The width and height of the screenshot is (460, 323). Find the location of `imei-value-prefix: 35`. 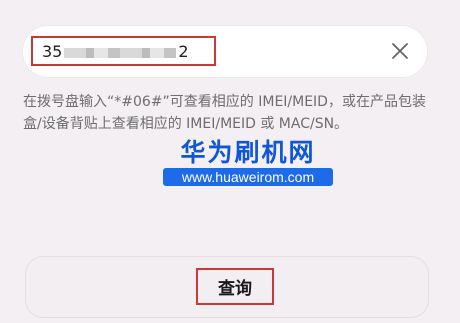

imei-value-prefix: 35 is located at coordinates (52, 51).